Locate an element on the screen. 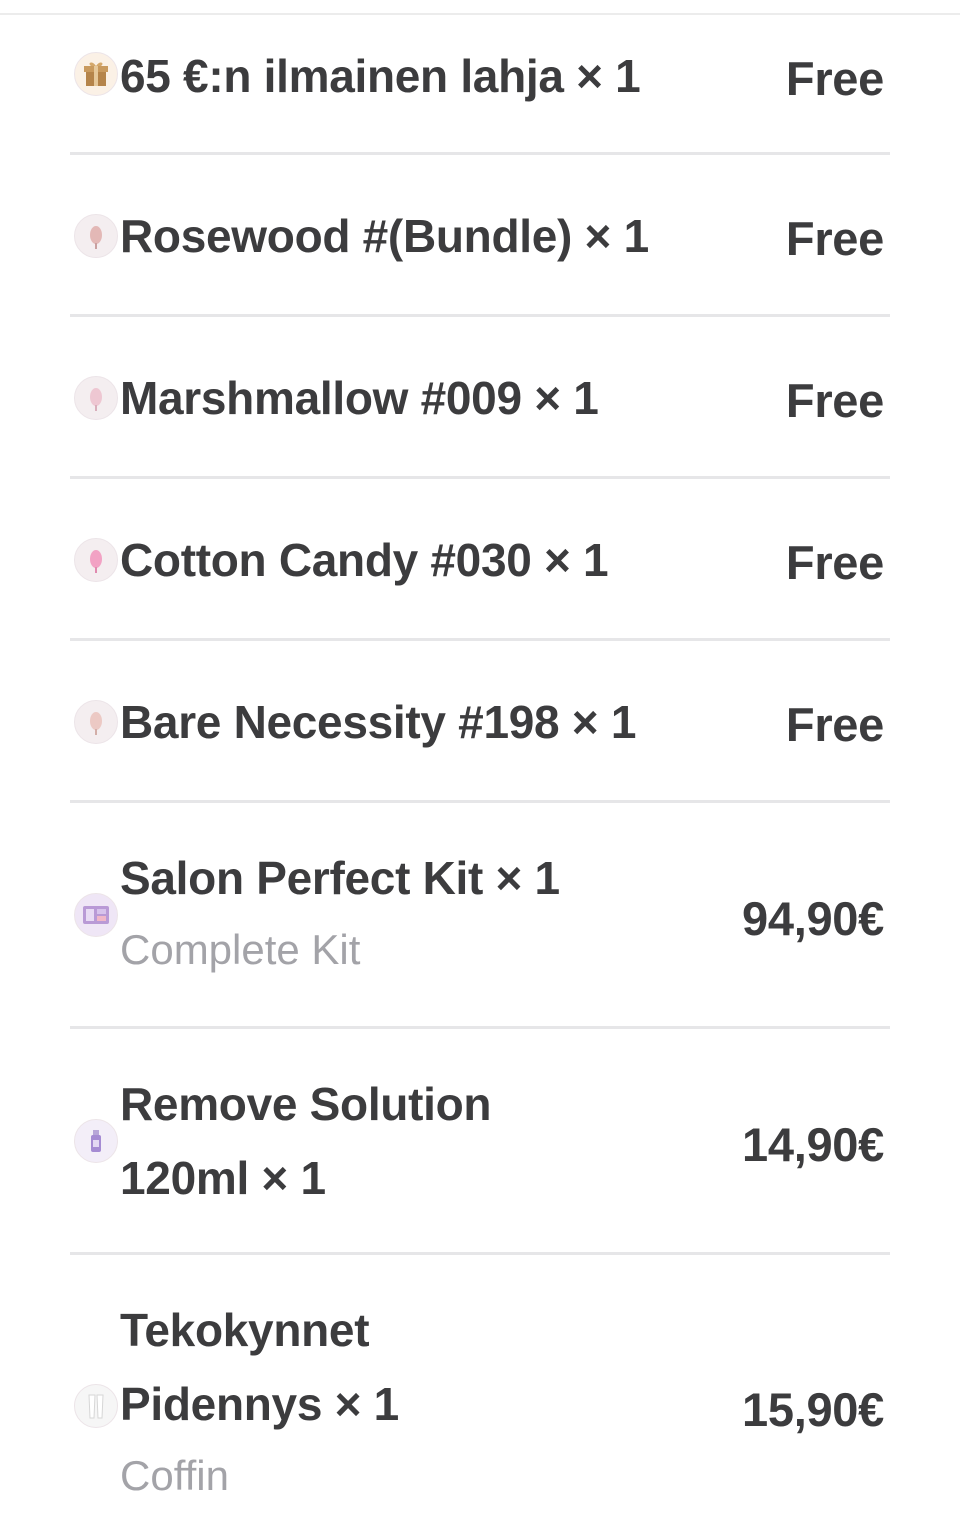 The image size is (960, 1515). item-name-line1: Remove Solution is located at coordinates (306, 1104).